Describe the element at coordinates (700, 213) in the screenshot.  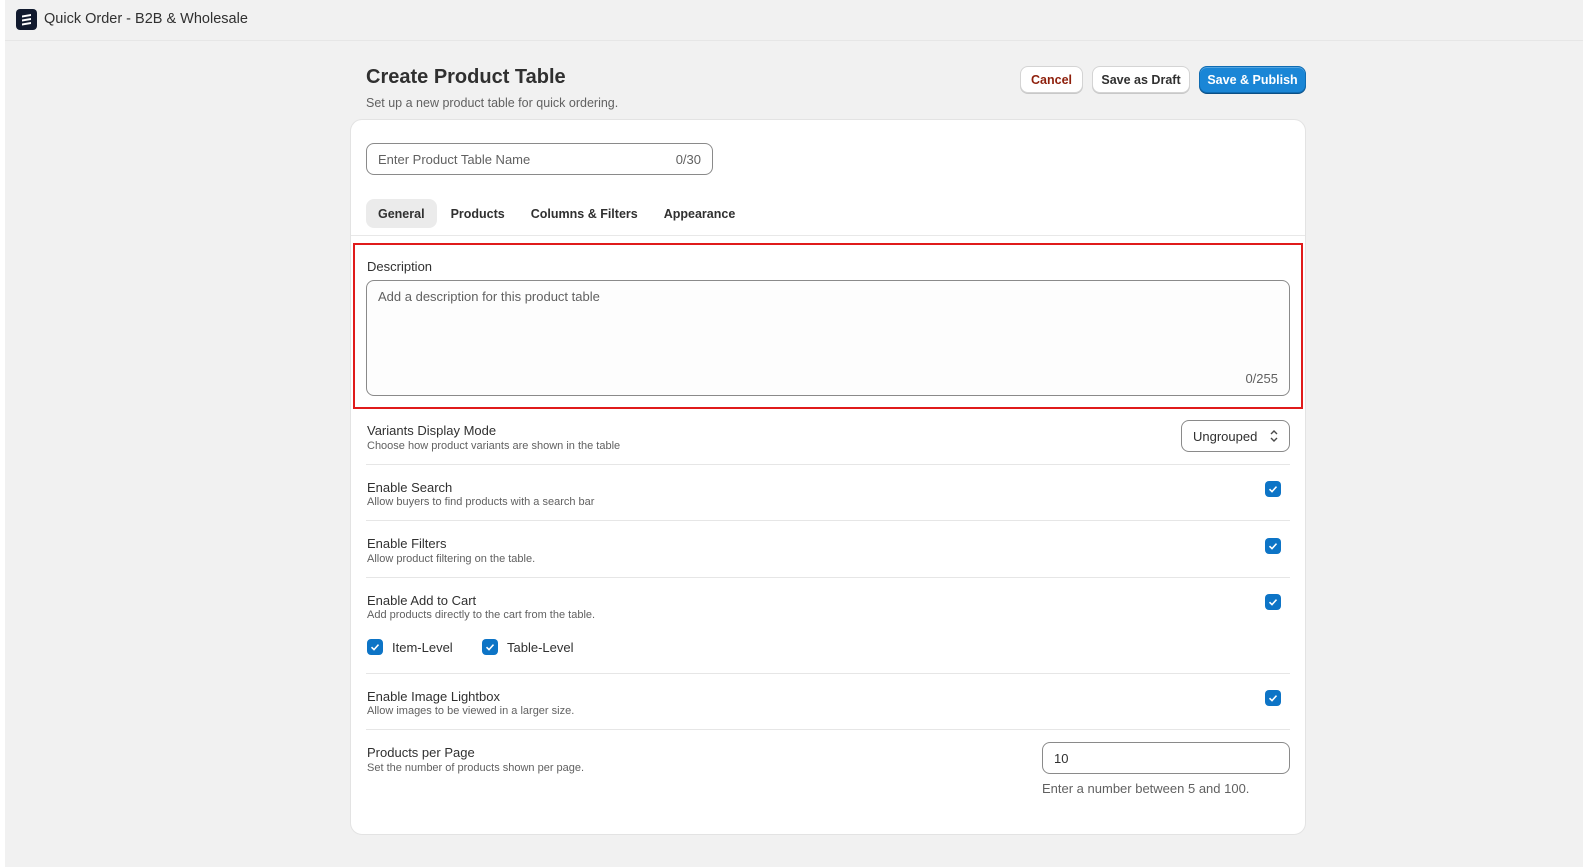
I see `tab-appearance: Appearance` at that location.